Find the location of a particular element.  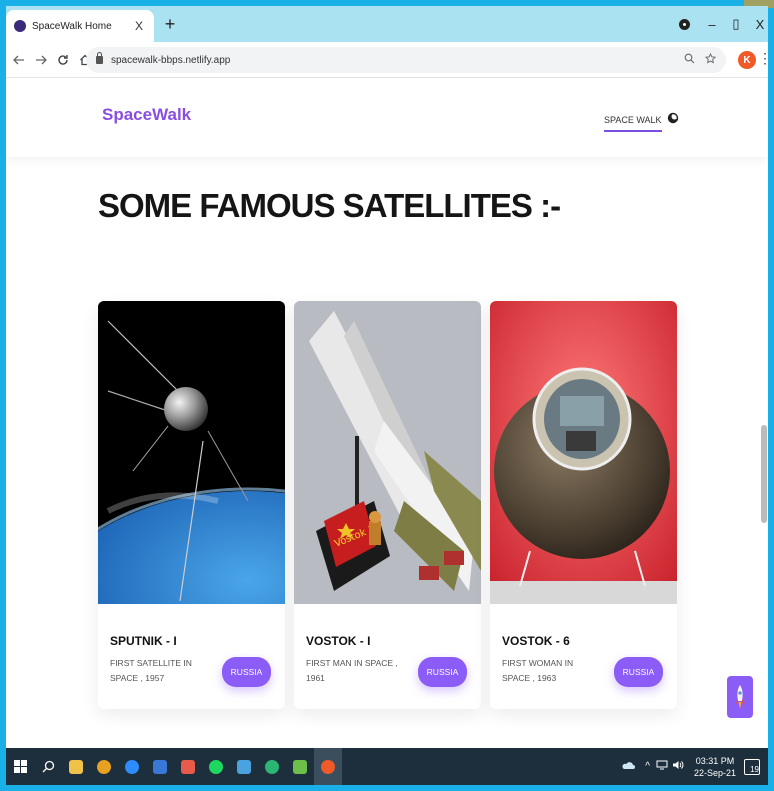

theme-toggle-icon is located at coordinates (673, 118).